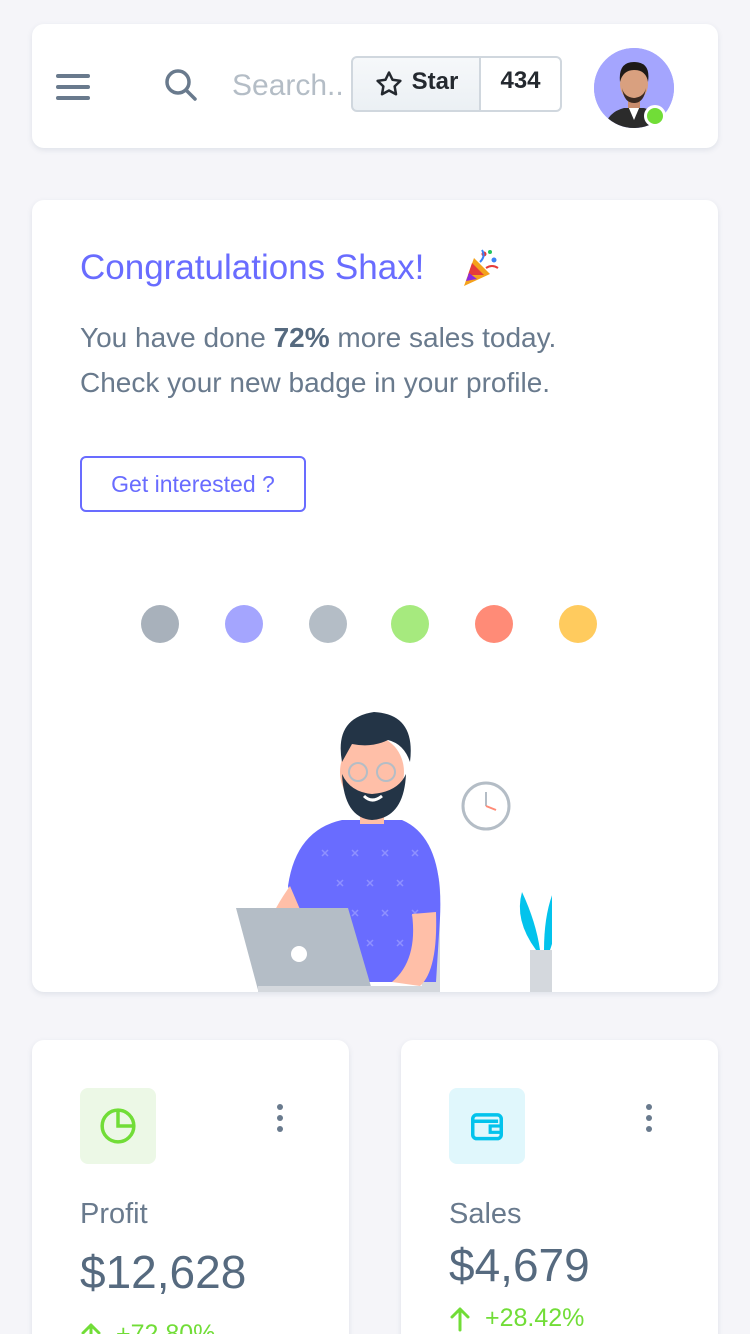 This screenshot has height=1334, width=750. I want to click on man-with-laptop-illustration, so click(394, 852).